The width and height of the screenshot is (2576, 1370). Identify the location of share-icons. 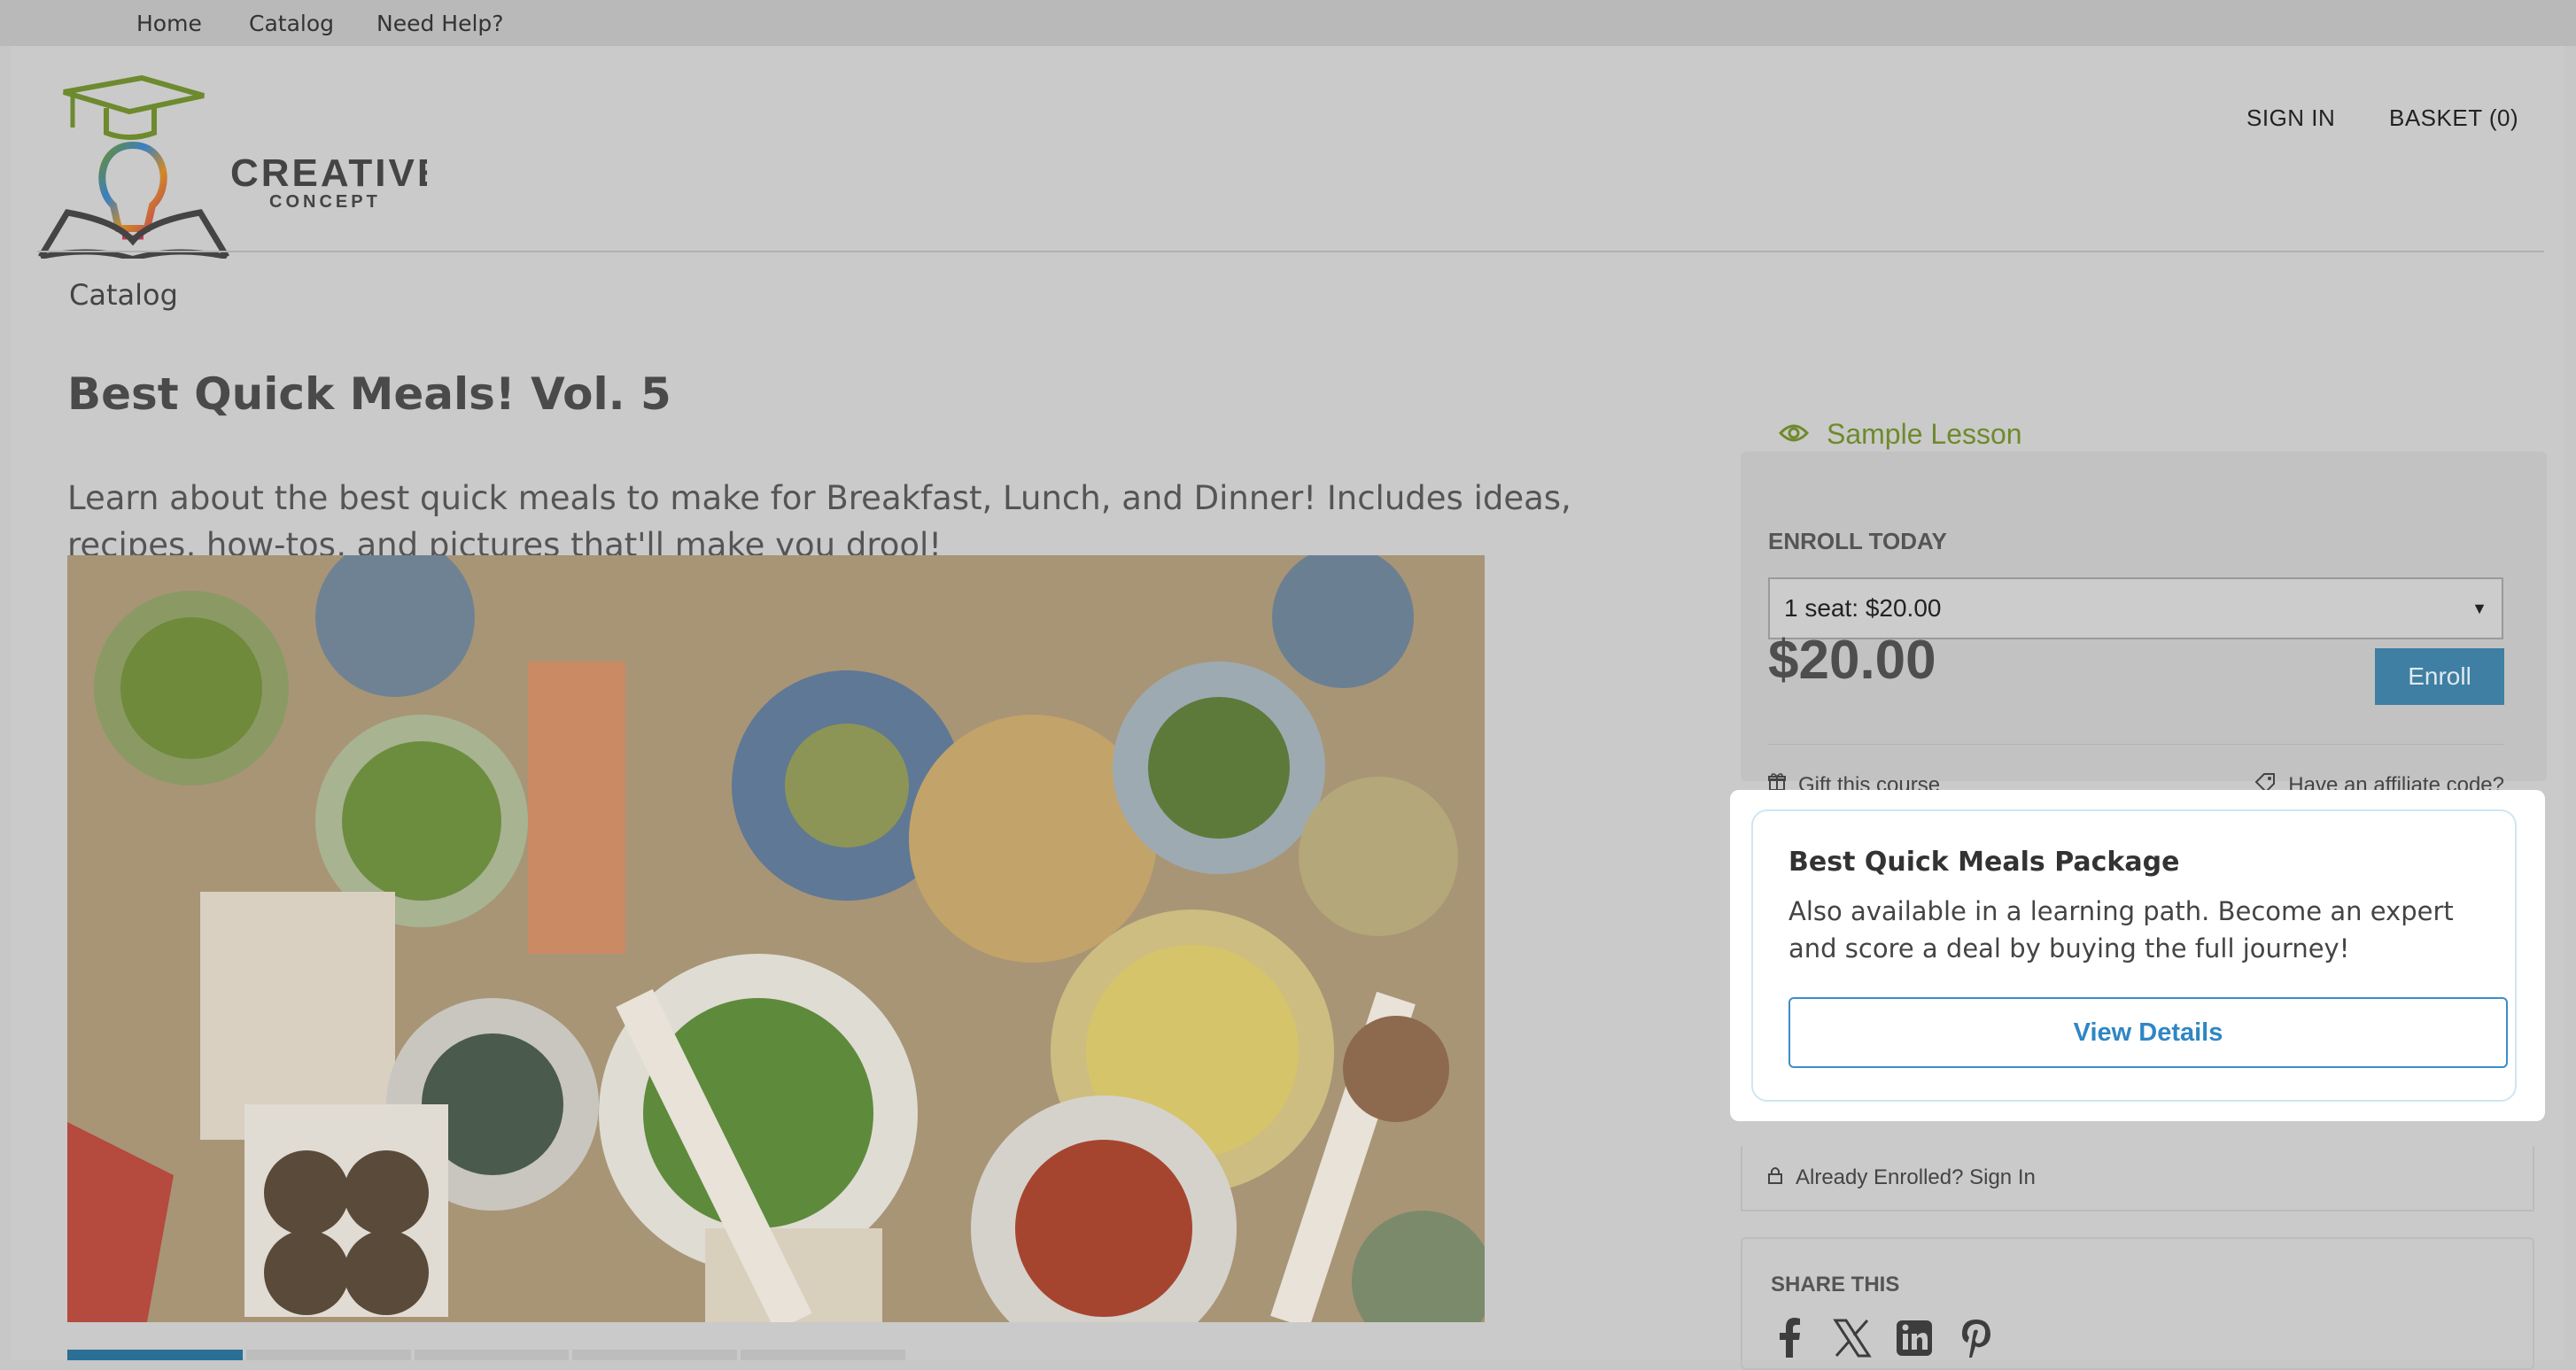
(1883, 1338).